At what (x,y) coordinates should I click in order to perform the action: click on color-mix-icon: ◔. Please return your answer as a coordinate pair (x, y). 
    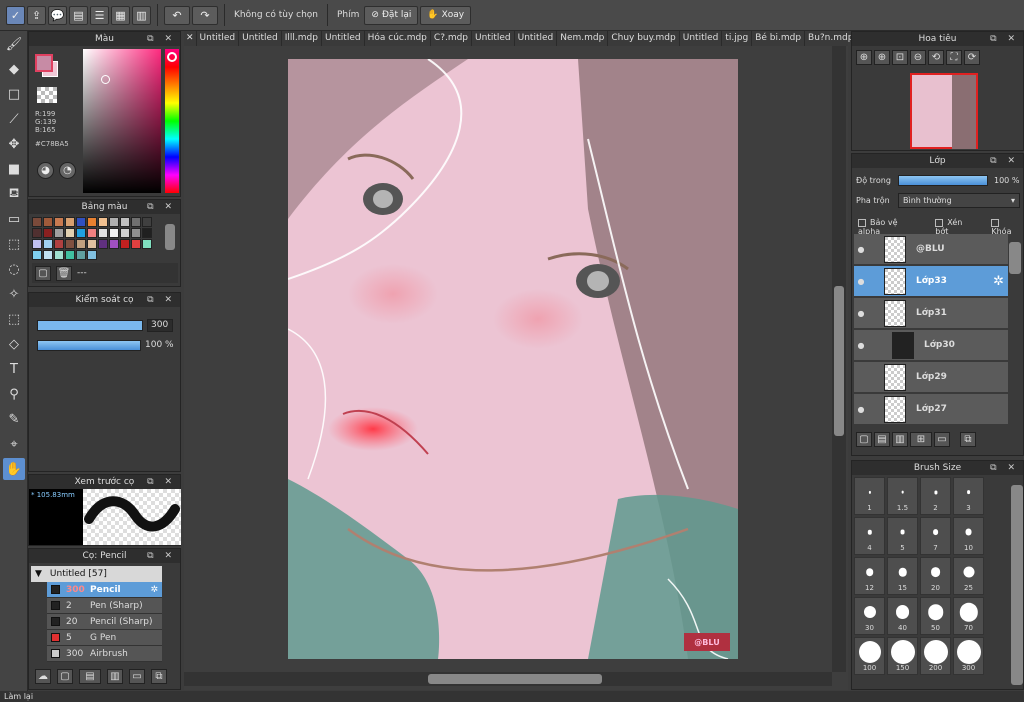
    Looking at the image, I should click on (67, 170).